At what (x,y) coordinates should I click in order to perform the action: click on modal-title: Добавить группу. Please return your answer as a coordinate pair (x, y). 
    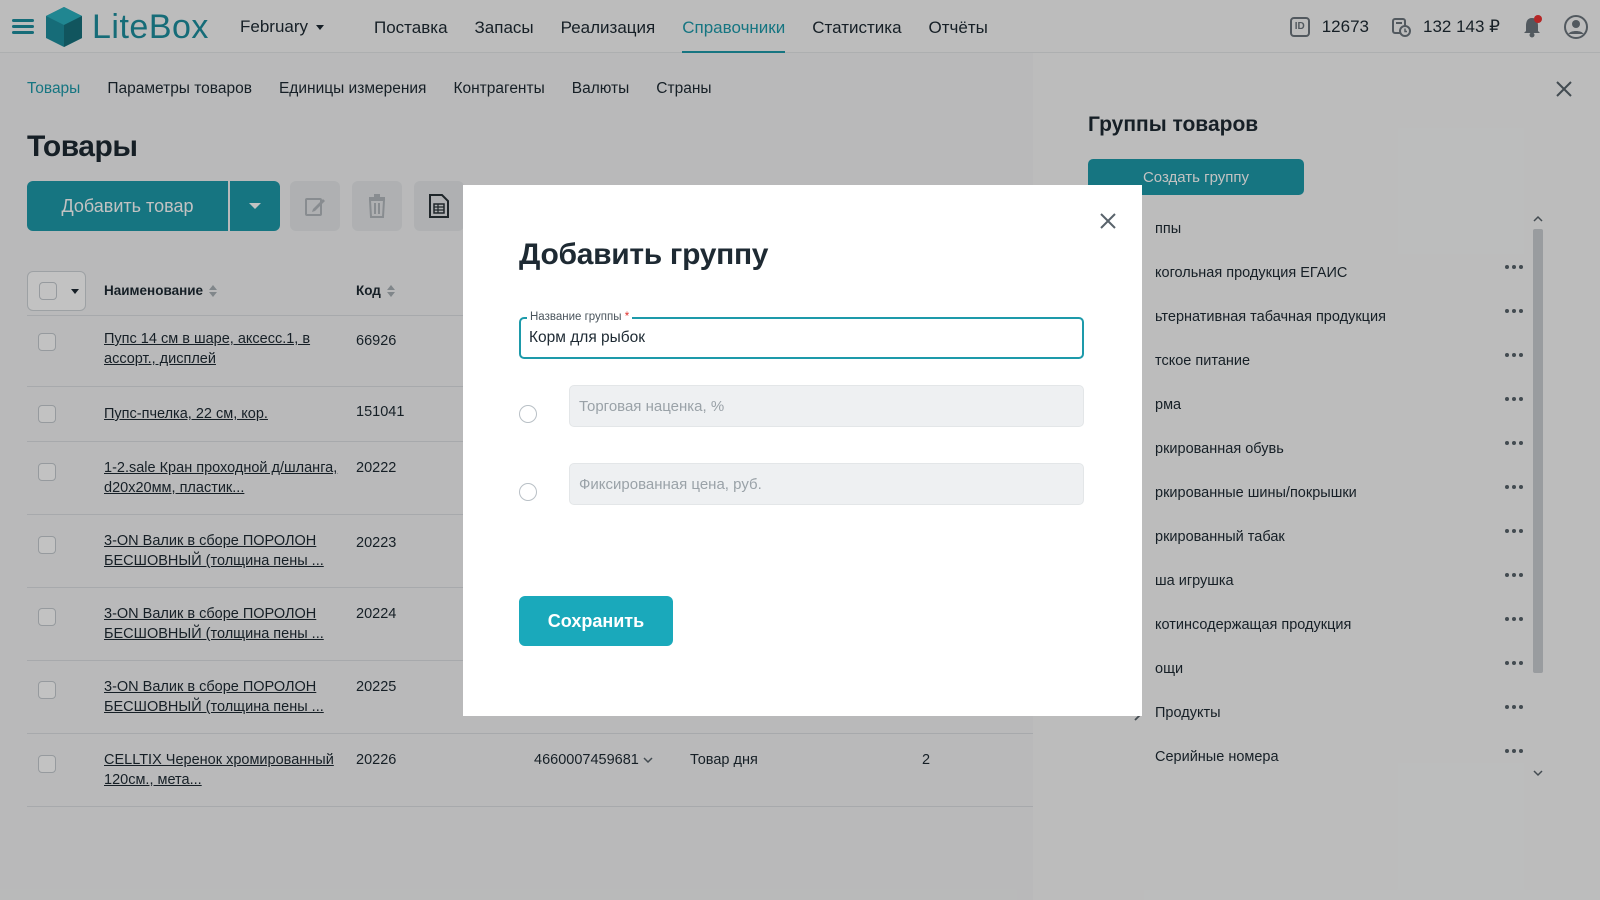
    Looking at the image, I should click on (644, 254).